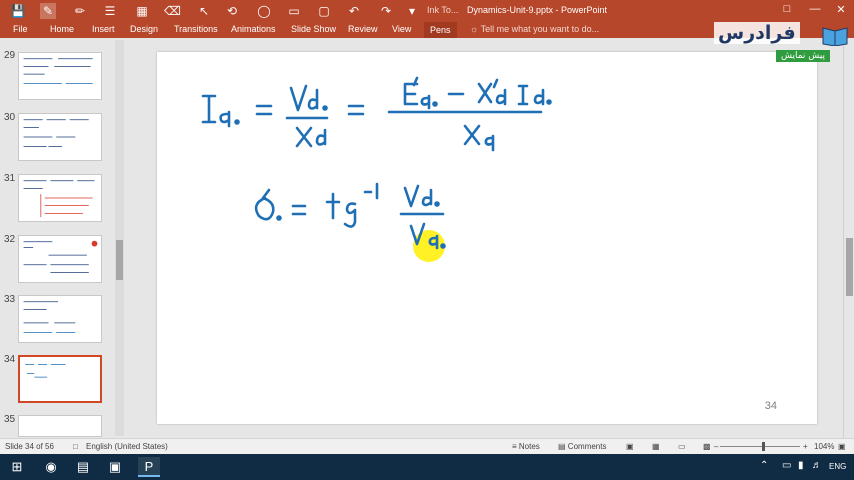 The height and width of the screenshot is (480, 854). What do you see at coordinates (324, 11) in the screenshot?
I see `textbox-icon: ▢` at bounding box center [324, 11].